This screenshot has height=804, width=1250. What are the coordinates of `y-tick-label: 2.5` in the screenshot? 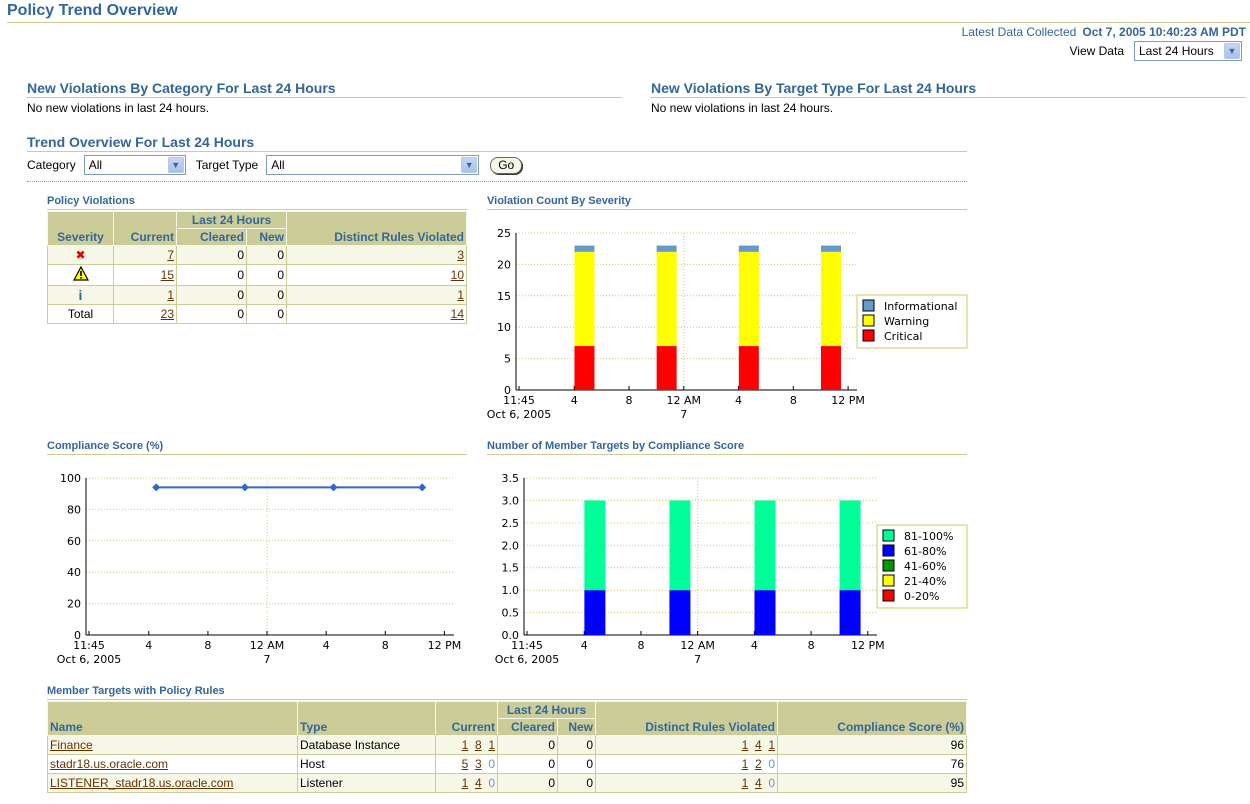 It's located at (511, 523).